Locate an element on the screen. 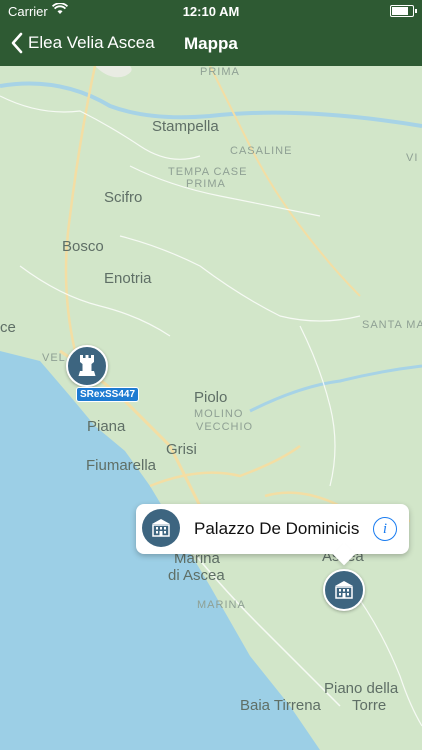  map-label: Grisi is located at coordinates (181, 449).